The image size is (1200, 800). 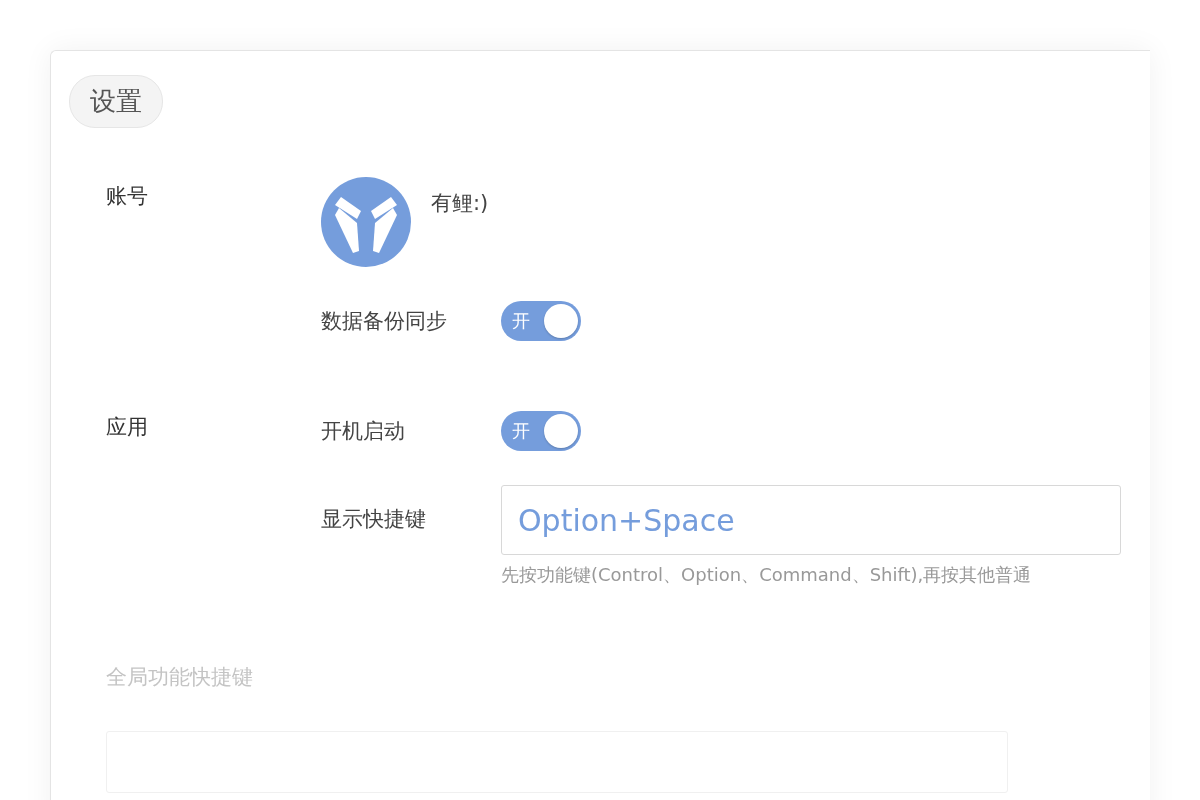 What do you see at coordinates (127, 427) in the screenshot?
I see `section-label: 应用` at bounding box center [127, 427].